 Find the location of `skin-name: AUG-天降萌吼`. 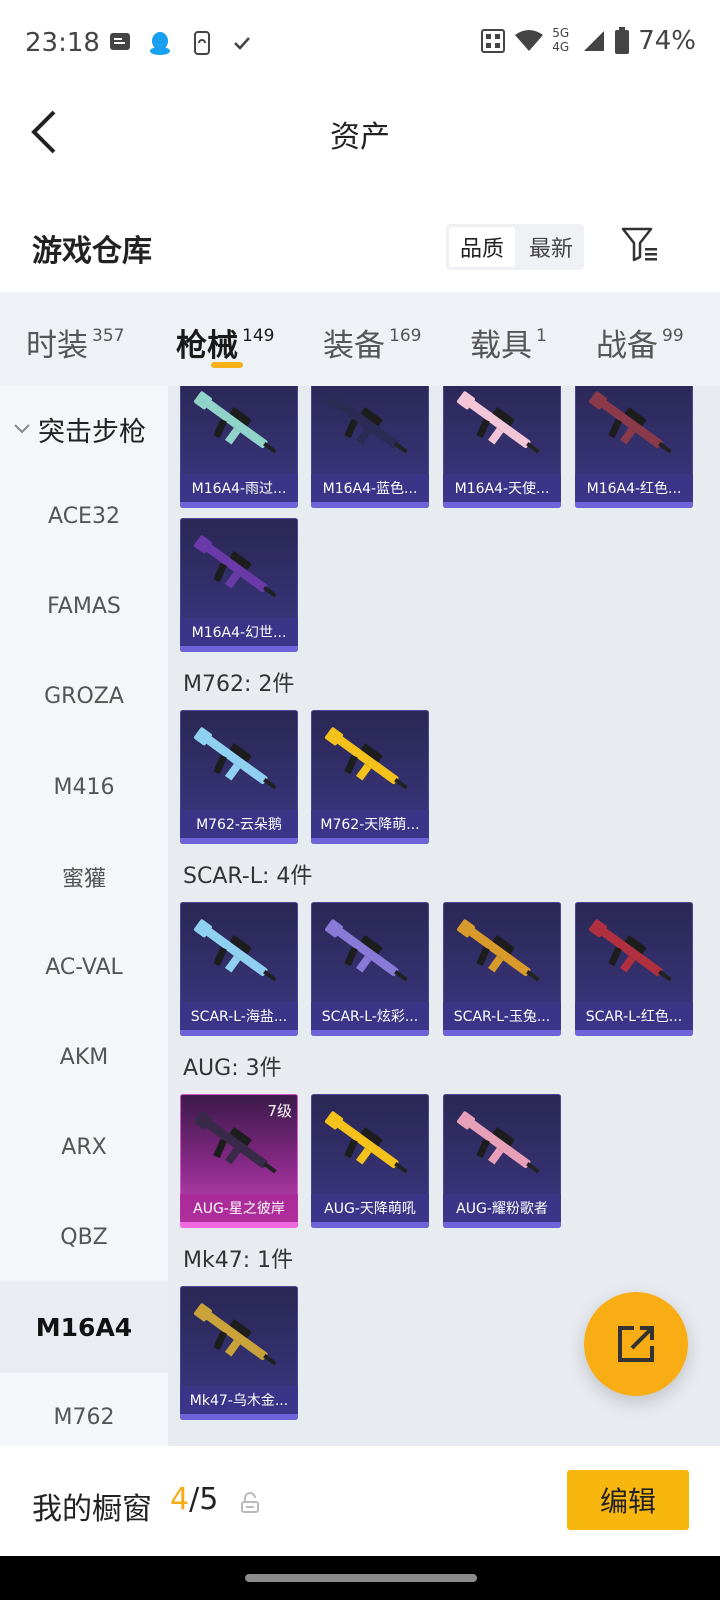

skin-name: AUG-天降萌吼 is located at coordinates (370, 1208).